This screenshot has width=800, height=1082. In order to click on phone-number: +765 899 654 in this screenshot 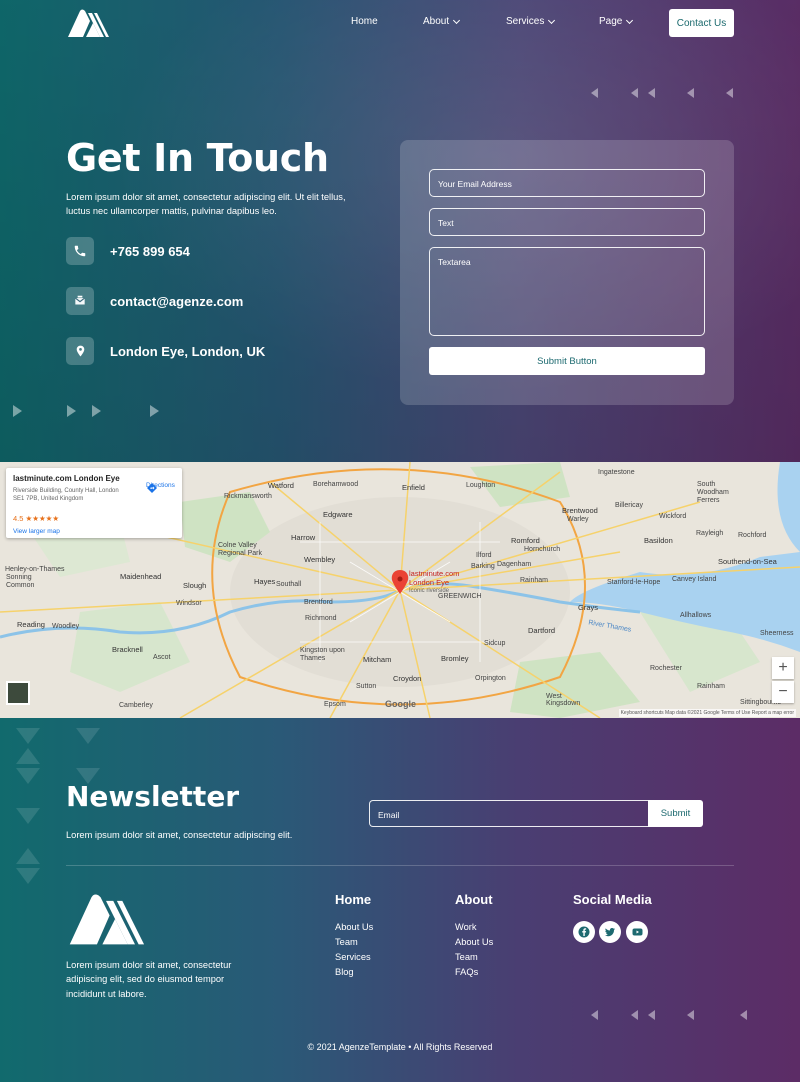, I will do `click(150, 251)`.